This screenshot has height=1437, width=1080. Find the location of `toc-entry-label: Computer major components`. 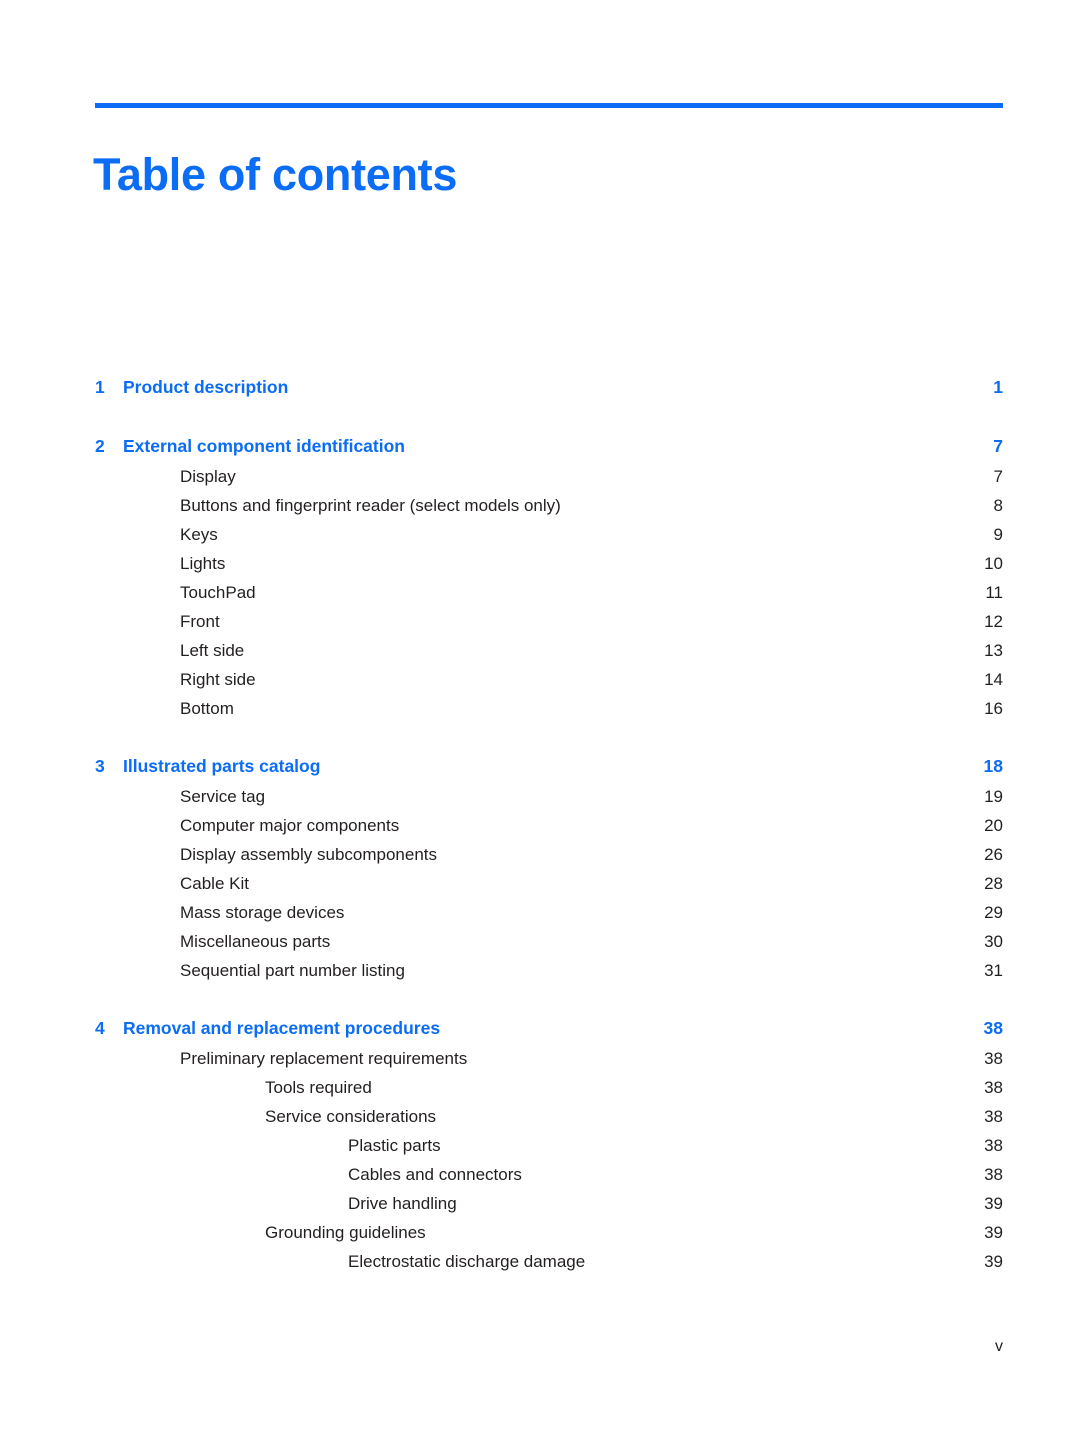

toc-entry-label: Computer major components is located at coordinates (290, 825).